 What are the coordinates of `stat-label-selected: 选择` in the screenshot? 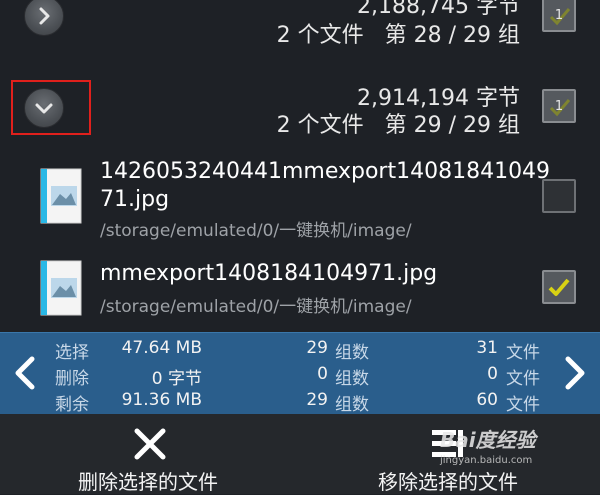 It's located at (72, 353).